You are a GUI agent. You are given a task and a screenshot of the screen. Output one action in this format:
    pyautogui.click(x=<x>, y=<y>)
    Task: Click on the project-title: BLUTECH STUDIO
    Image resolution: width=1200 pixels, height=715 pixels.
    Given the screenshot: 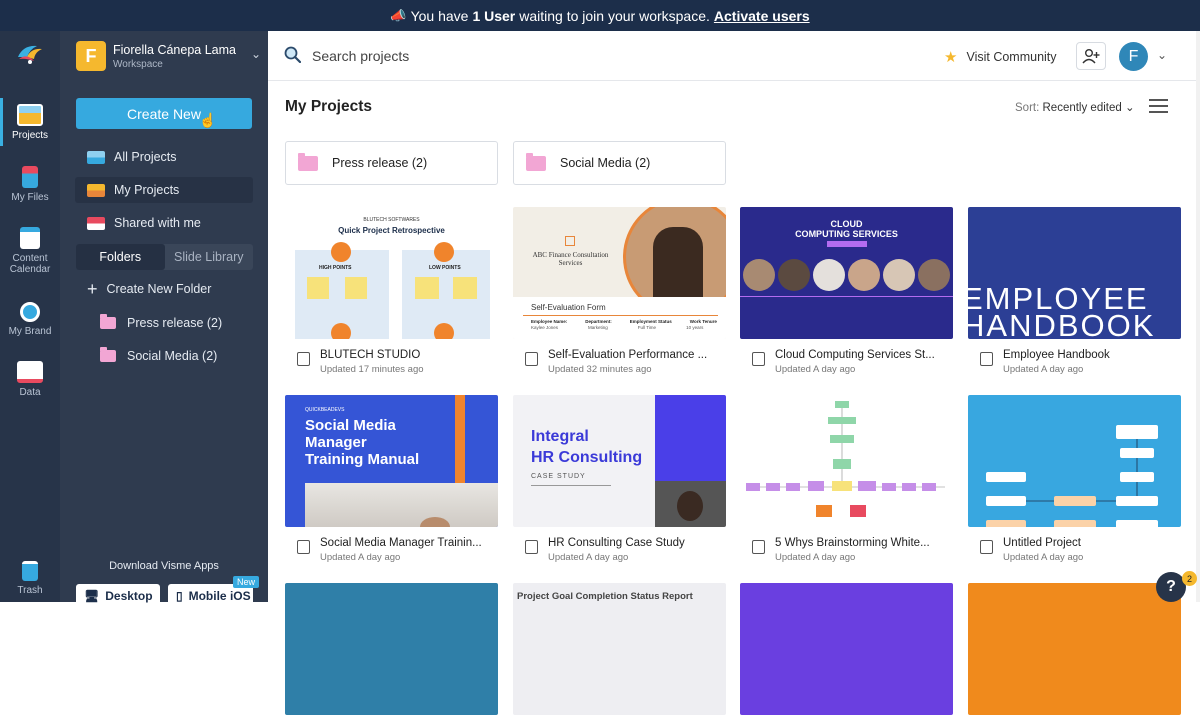 What is the action you would take?
    pyautogui.click(x=370, y=355)
    